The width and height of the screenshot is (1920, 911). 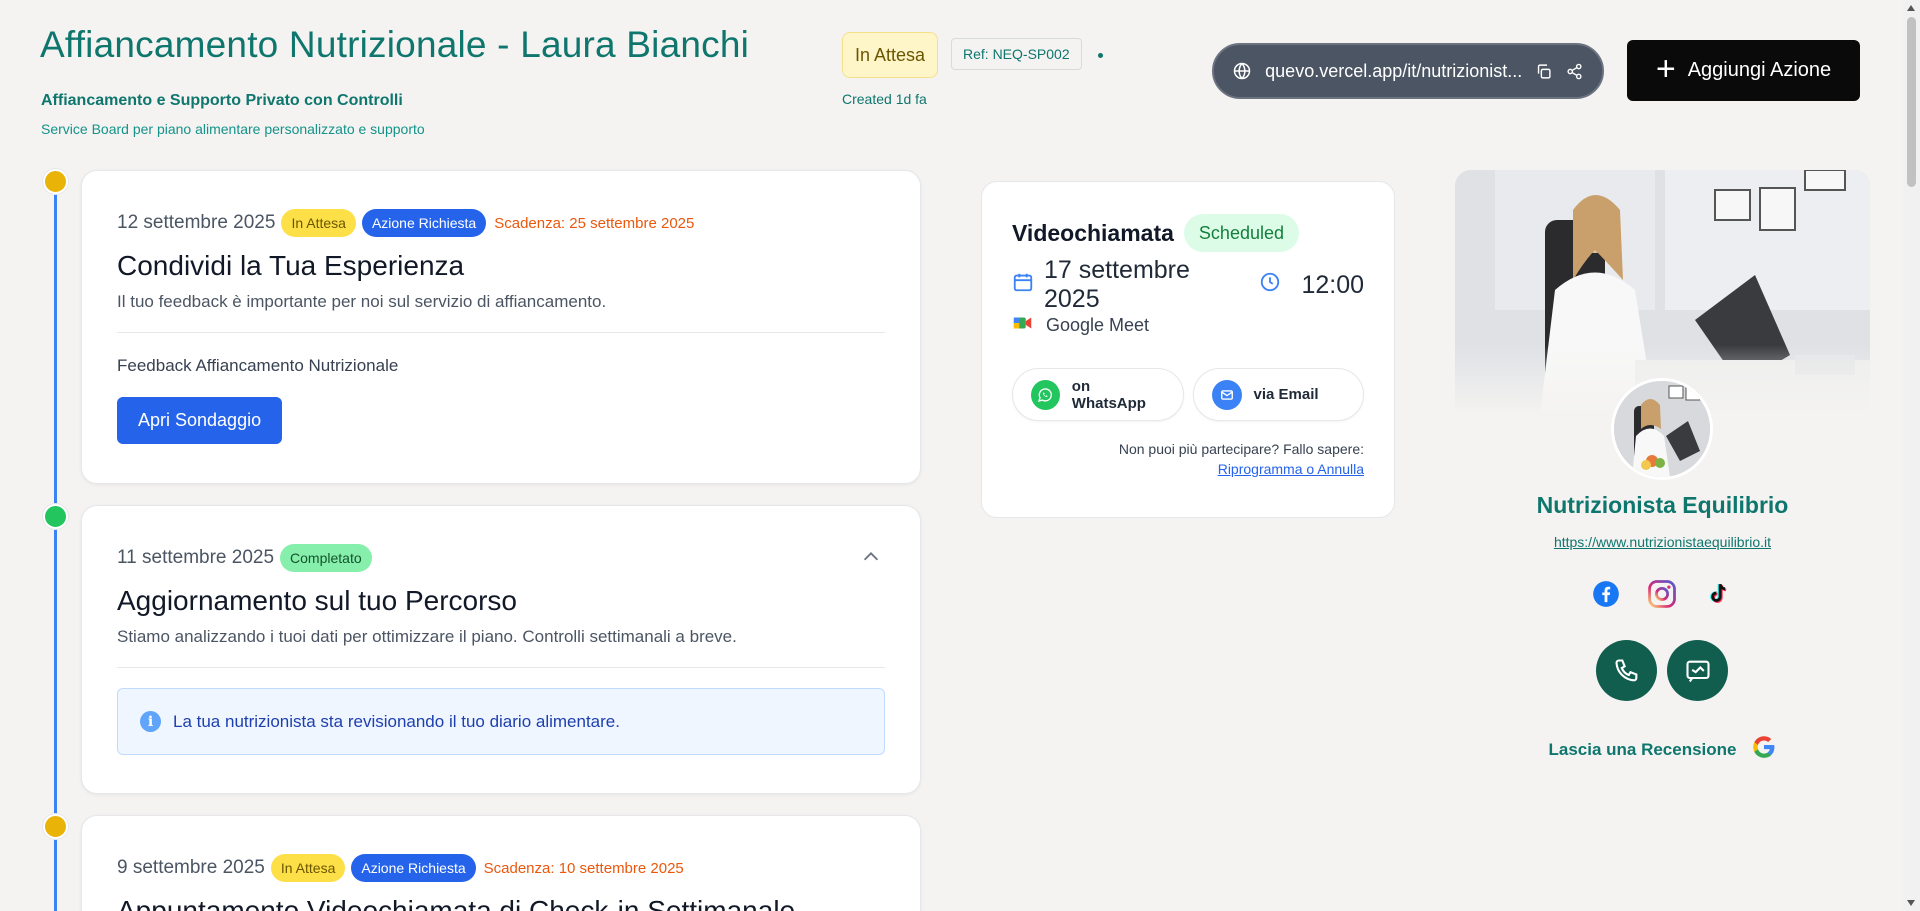 I want to click on reschedule-link: Riprogramma o Annulla, so click(x=1188, y=469).